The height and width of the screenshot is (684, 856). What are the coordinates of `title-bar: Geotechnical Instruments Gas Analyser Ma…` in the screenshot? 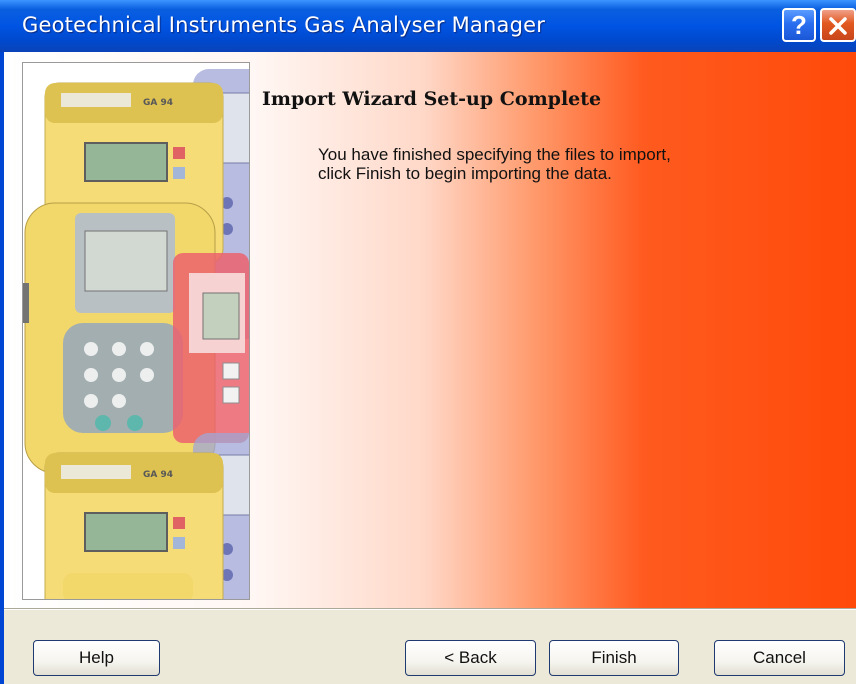 It's located at (428, 26).